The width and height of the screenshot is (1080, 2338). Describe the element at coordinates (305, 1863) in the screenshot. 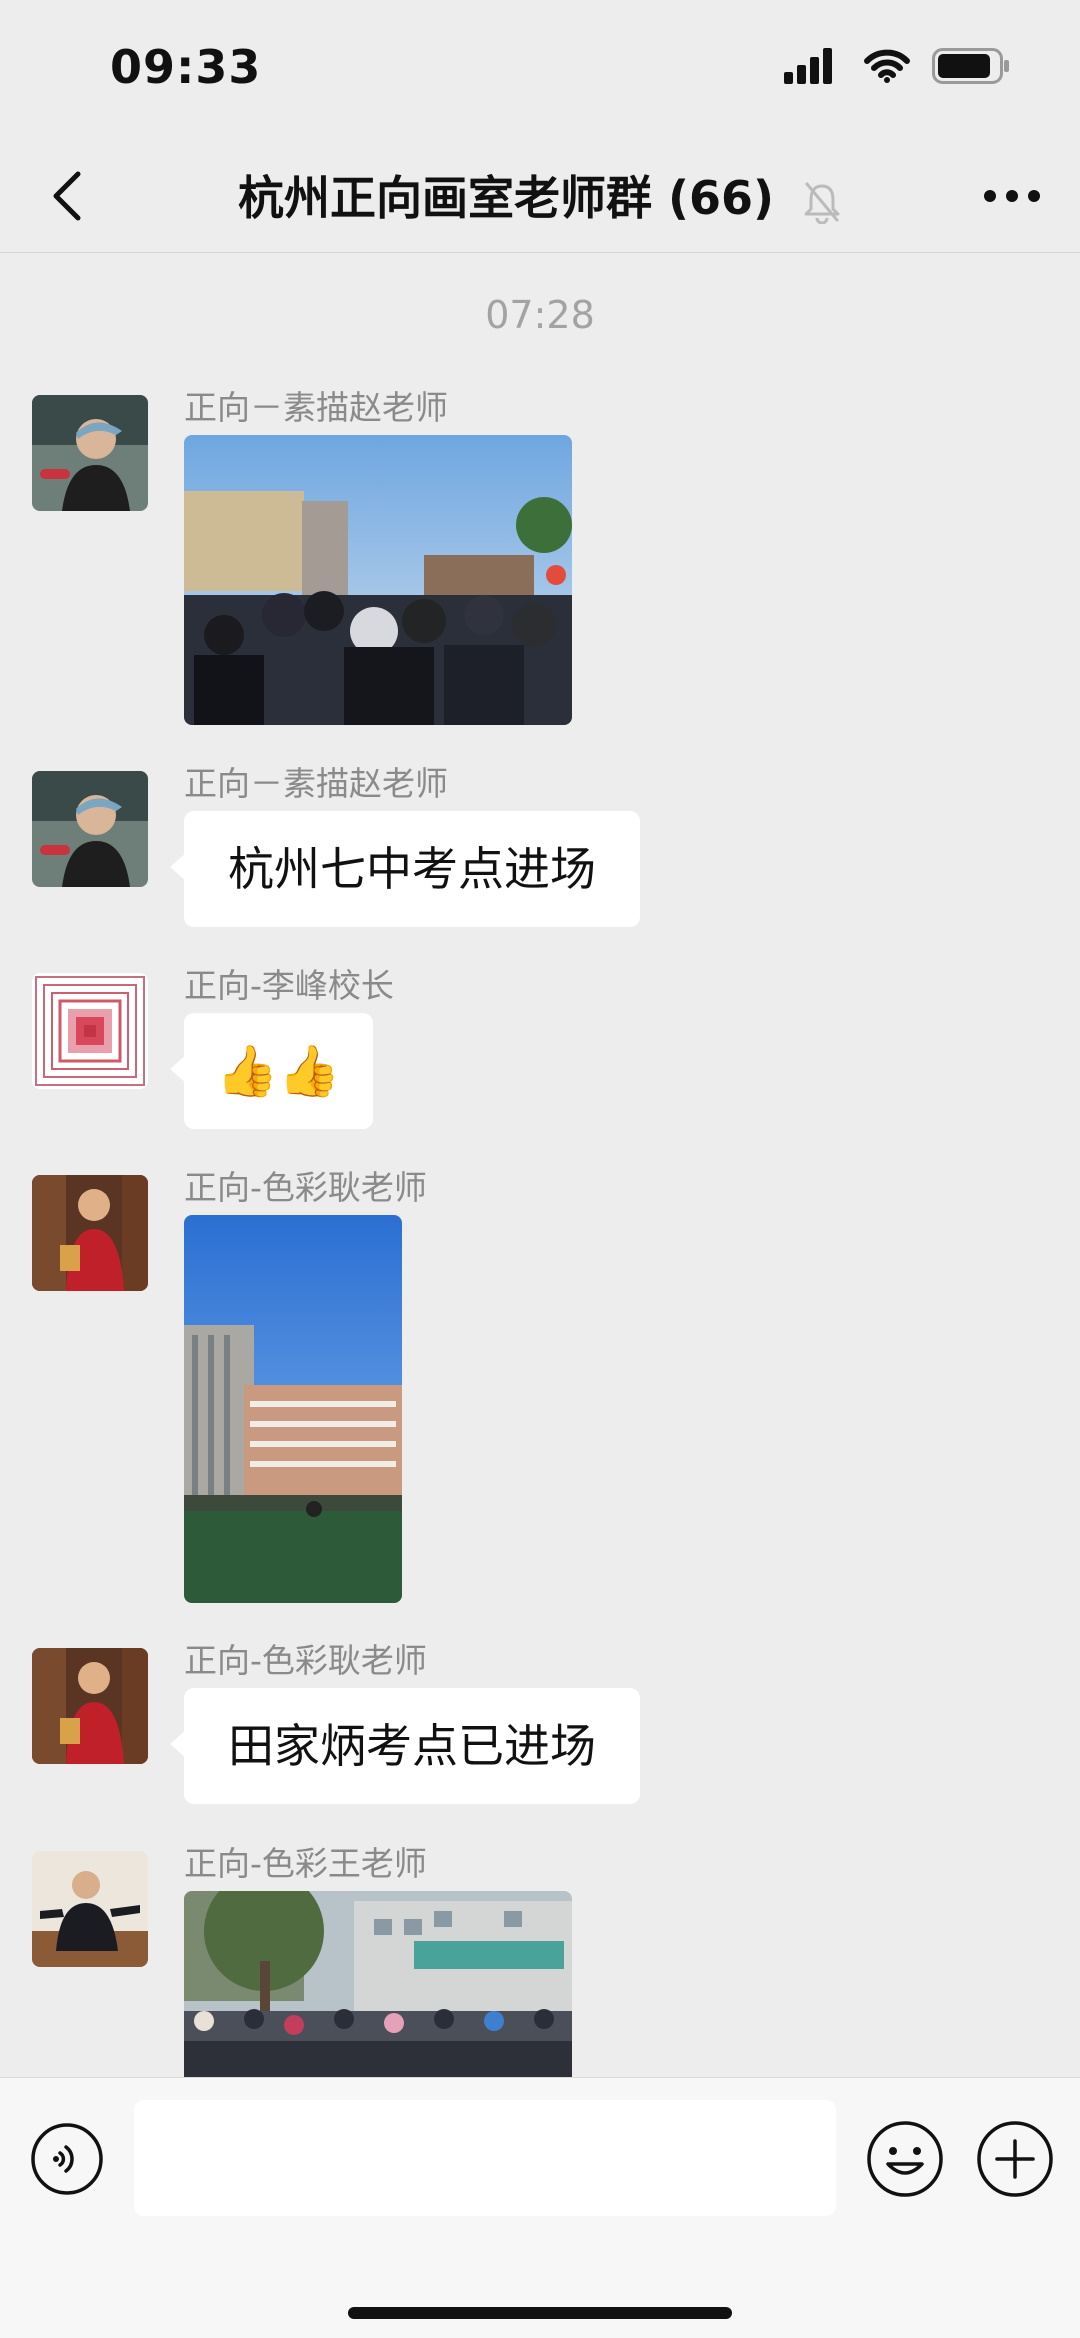

I see `sender-name: 正向-色彩王老师` at that location.